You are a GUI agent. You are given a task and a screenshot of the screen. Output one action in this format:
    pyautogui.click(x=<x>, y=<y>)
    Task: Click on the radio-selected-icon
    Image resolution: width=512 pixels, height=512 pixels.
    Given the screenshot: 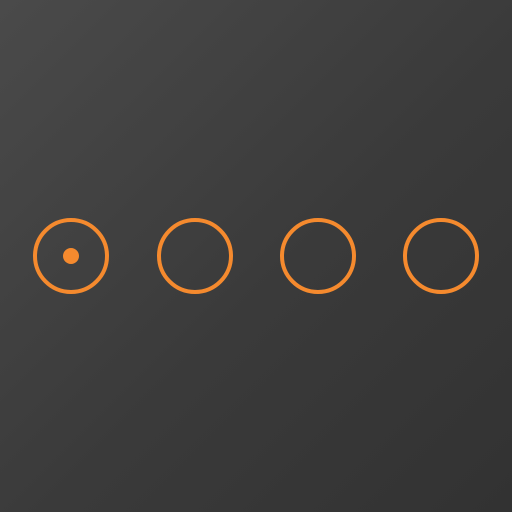 What is the action you would take?
    pyautogui.click(x=71, y=256)
    